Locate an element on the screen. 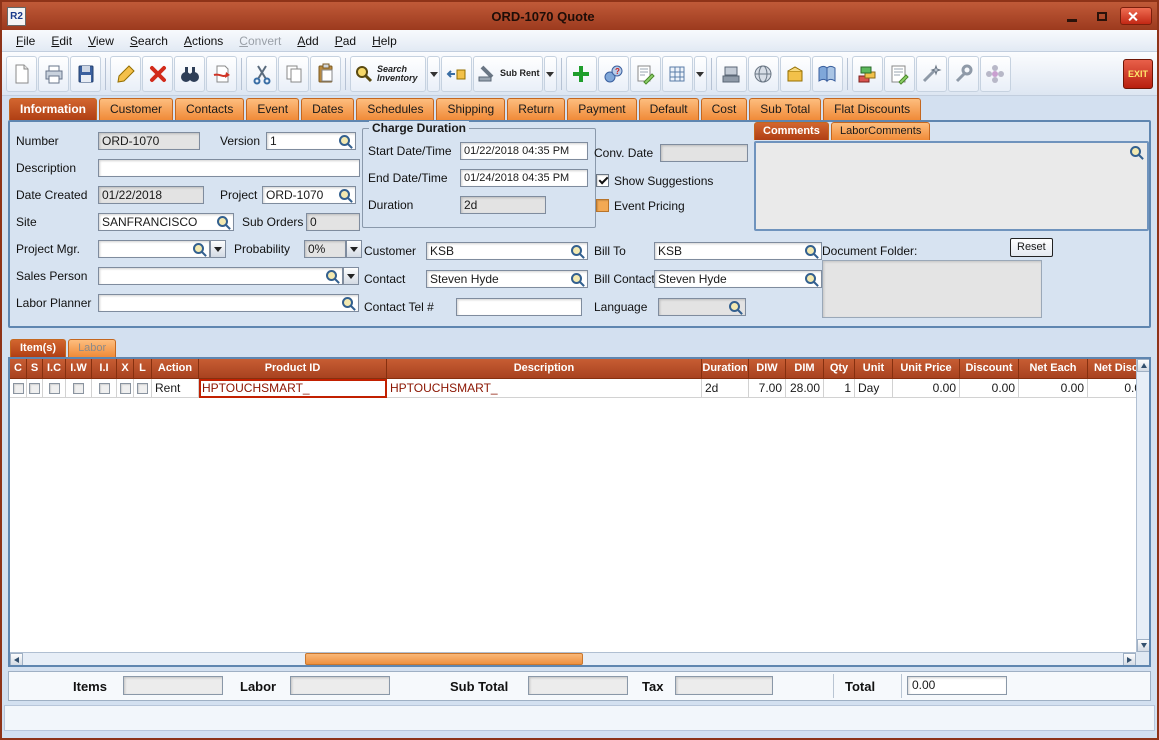  col-dim: DIM is located at coordinates (805, 369).